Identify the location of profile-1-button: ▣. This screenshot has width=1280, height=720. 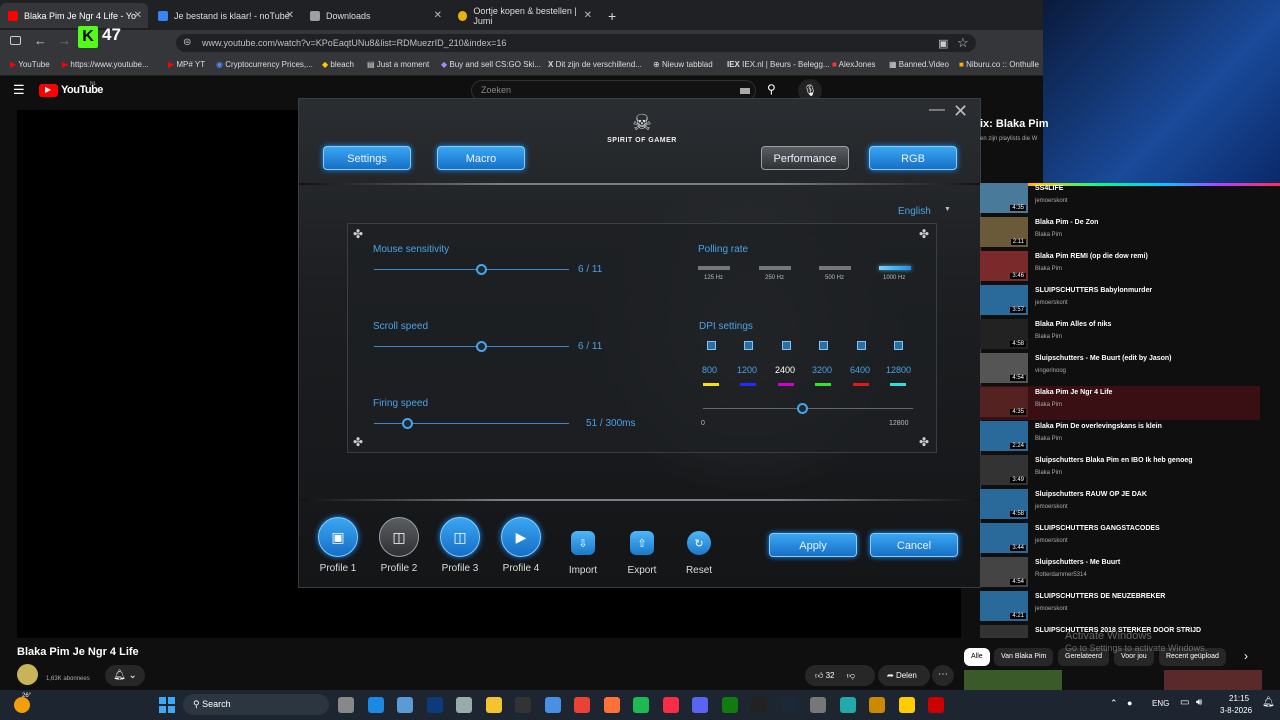
(338, 537).